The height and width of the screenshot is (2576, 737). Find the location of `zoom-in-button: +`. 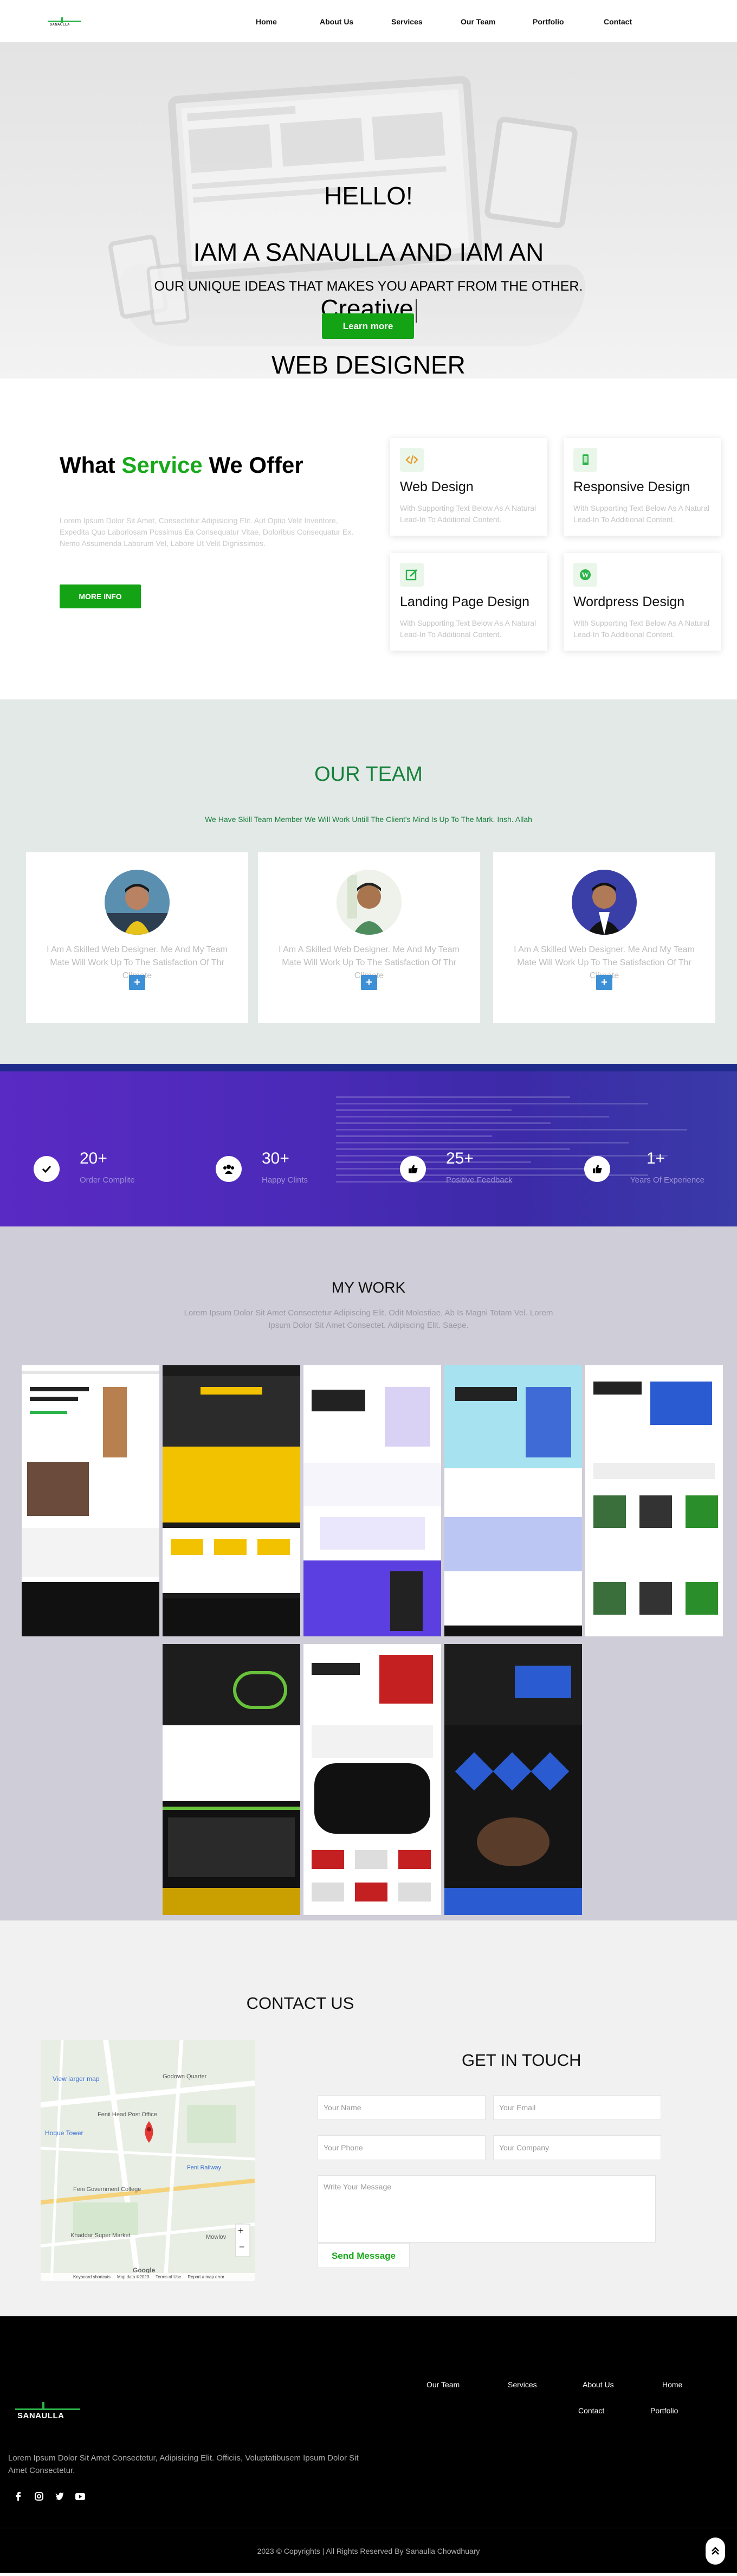

zoom-in-button: + is located at coordinates (241, 2231).